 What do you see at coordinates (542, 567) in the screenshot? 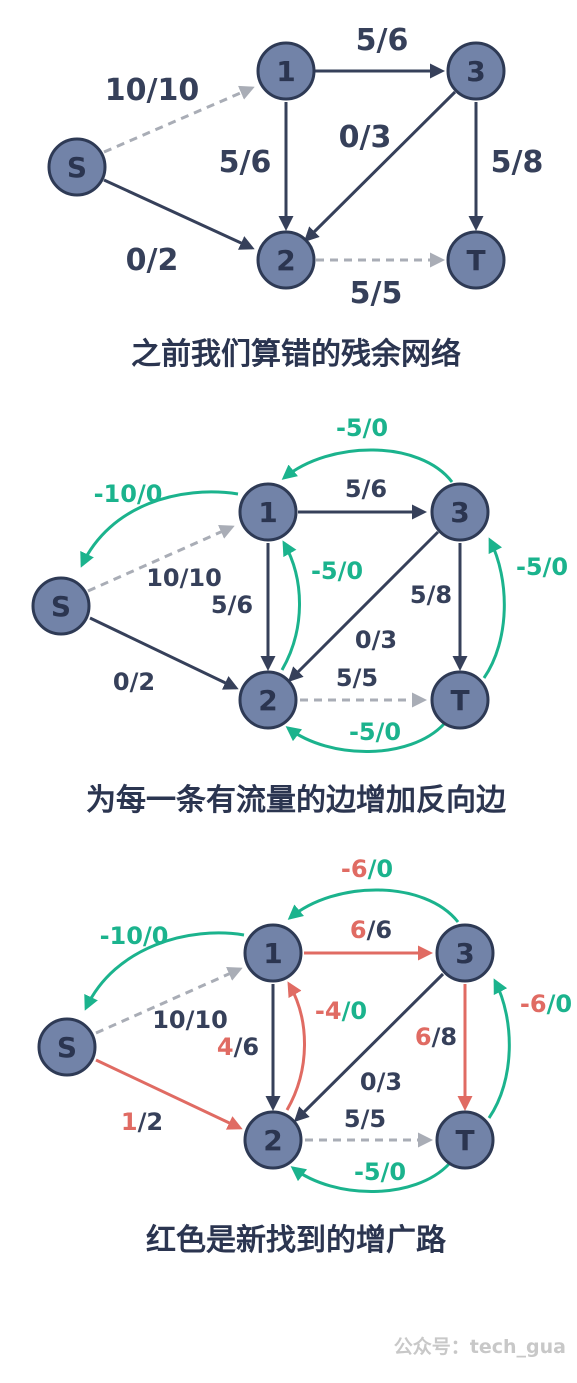
I see `label-t-3-reverse: -5/0` at bounding box center [542, 567].